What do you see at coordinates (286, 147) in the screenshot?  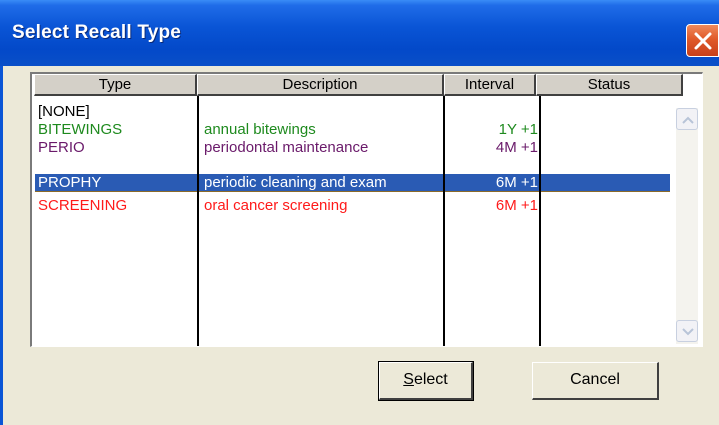 I see `description-cell: periodontal maintenance` at bounding box center [286, 147].